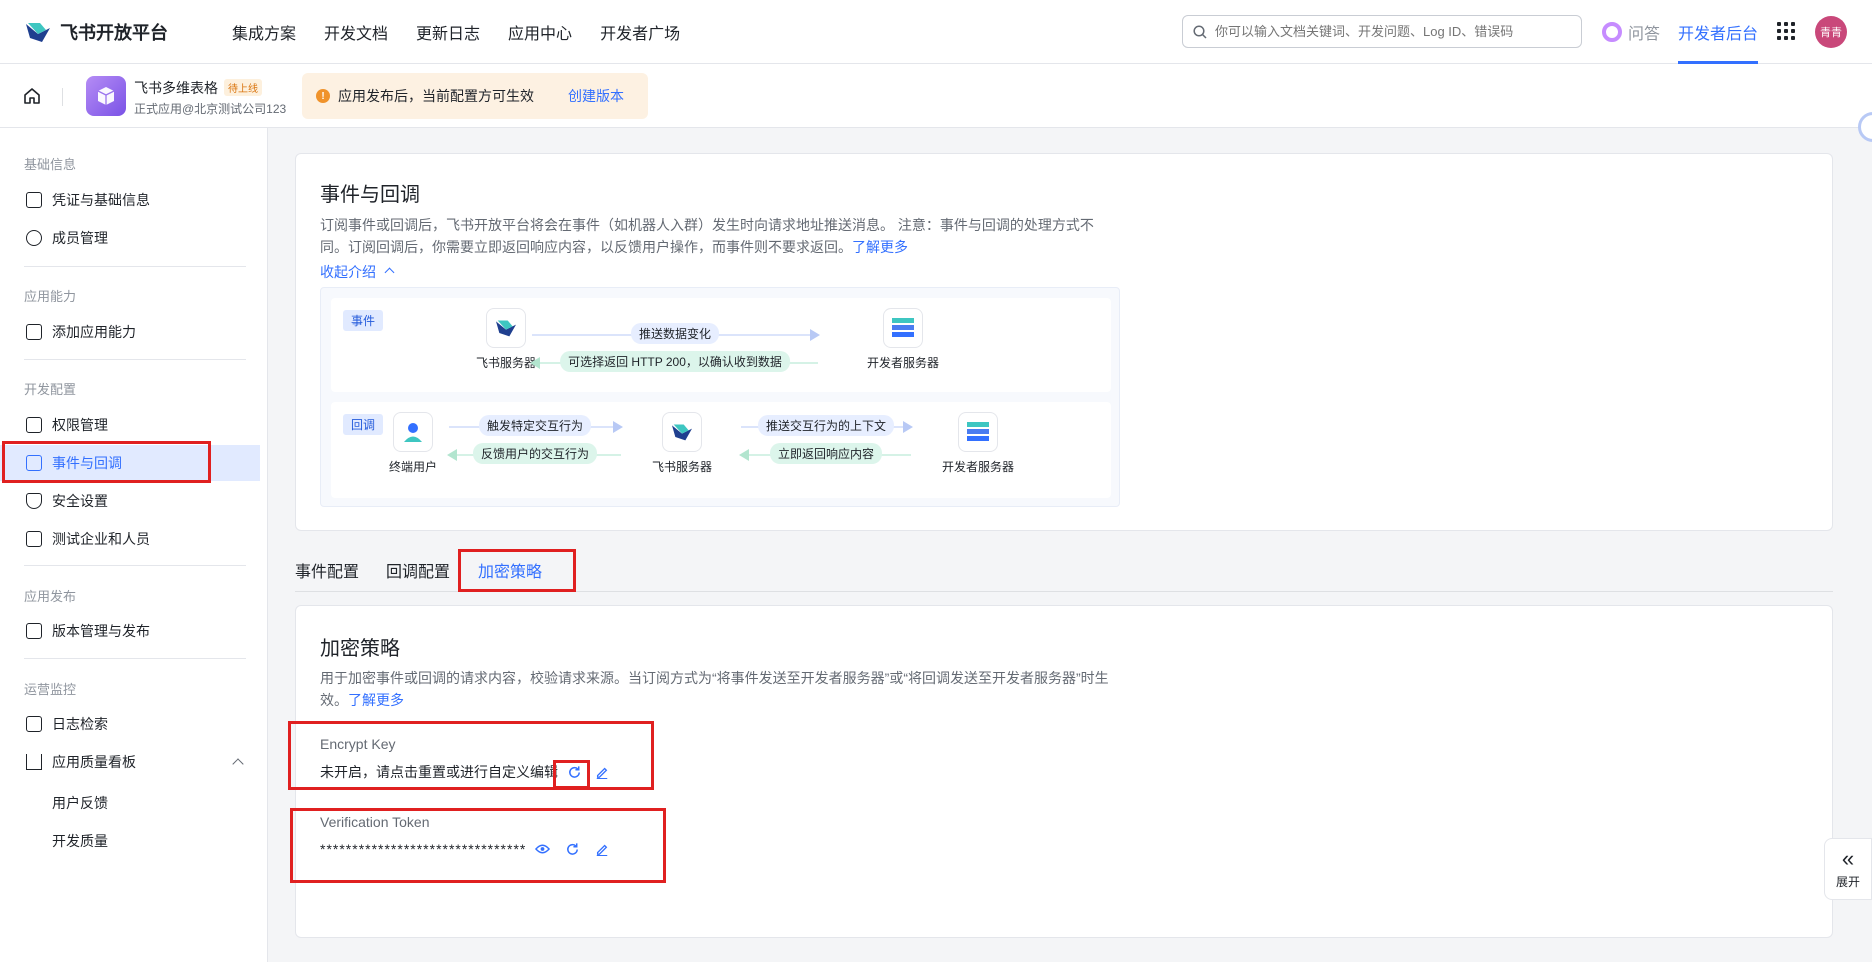 The image size is (1872, 962). I want to click on collapse-intro-button: 收起介绍, so click(357, 272).